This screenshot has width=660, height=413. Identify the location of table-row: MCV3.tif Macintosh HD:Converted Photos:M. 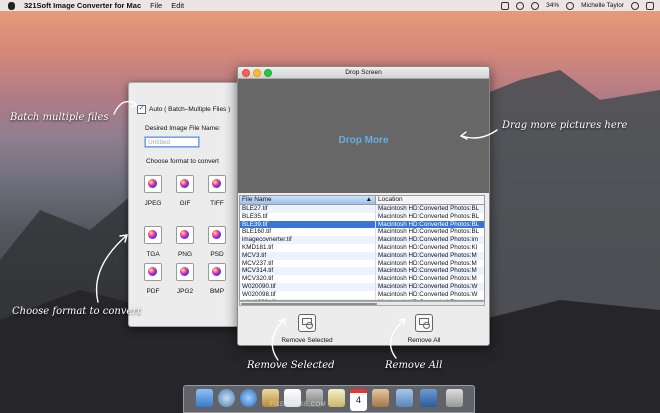
(362, 255).